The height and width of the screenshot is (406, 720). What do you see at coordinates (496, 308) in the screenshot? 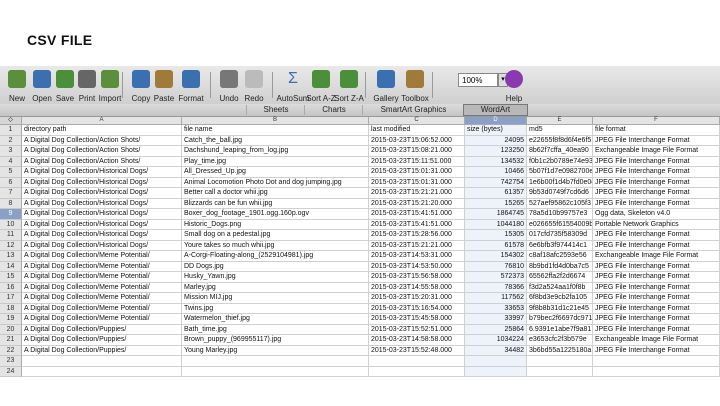
I see `table-cell: 33653` at bounding box center [496, 308].